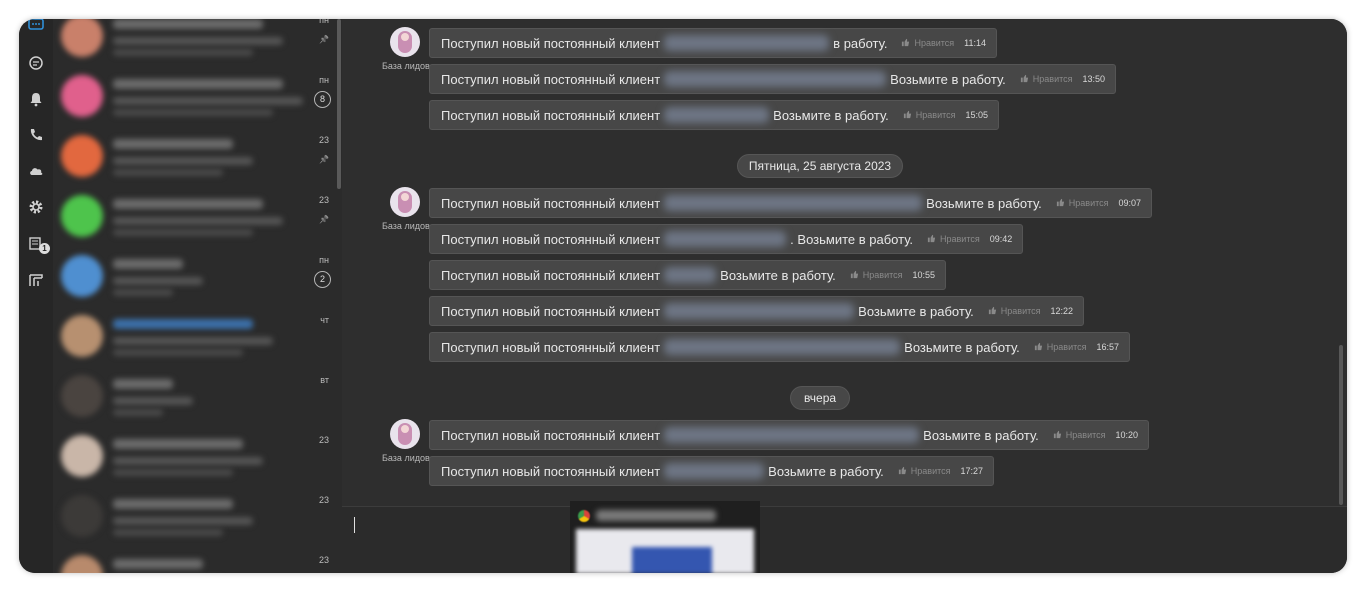 Image resolution: width=1366 pixels, height=592 pixels. Describe the element at coordinates (977, 115) in the screenshot. I see `message-time: 15:05` at that location.